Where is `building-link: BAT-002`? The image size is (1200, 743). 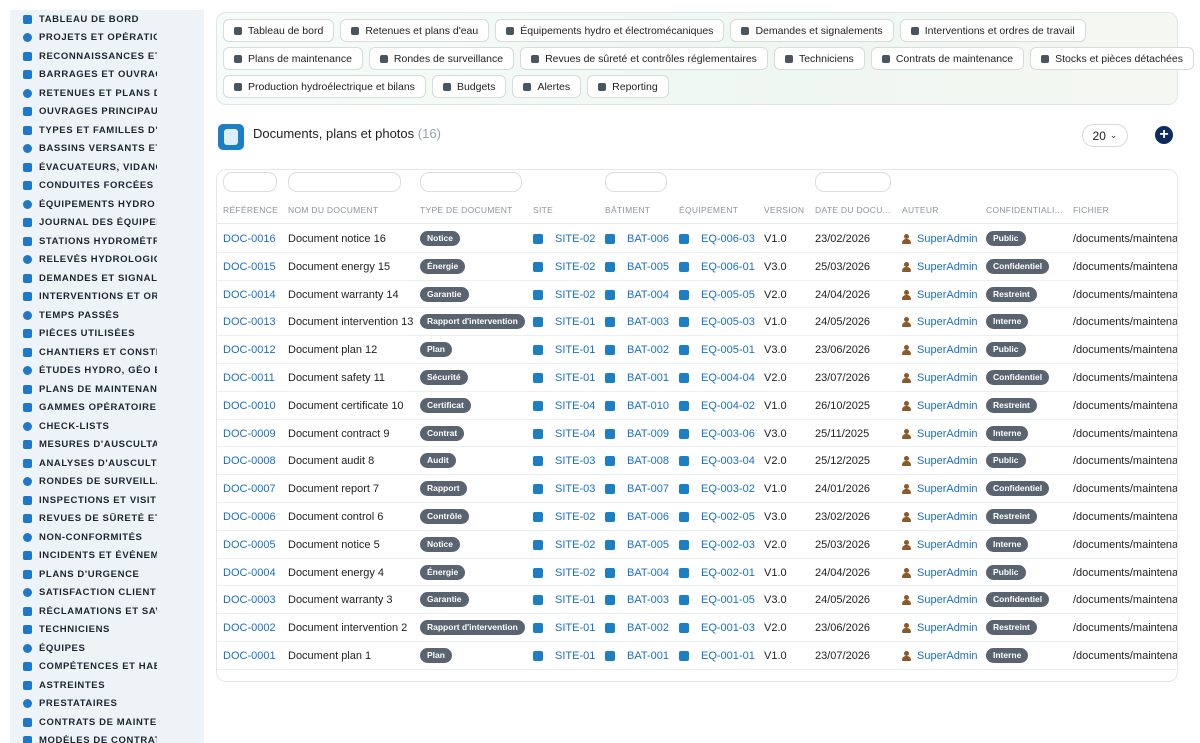
building-link: BAT-002 is located at coordinates (648, 628).